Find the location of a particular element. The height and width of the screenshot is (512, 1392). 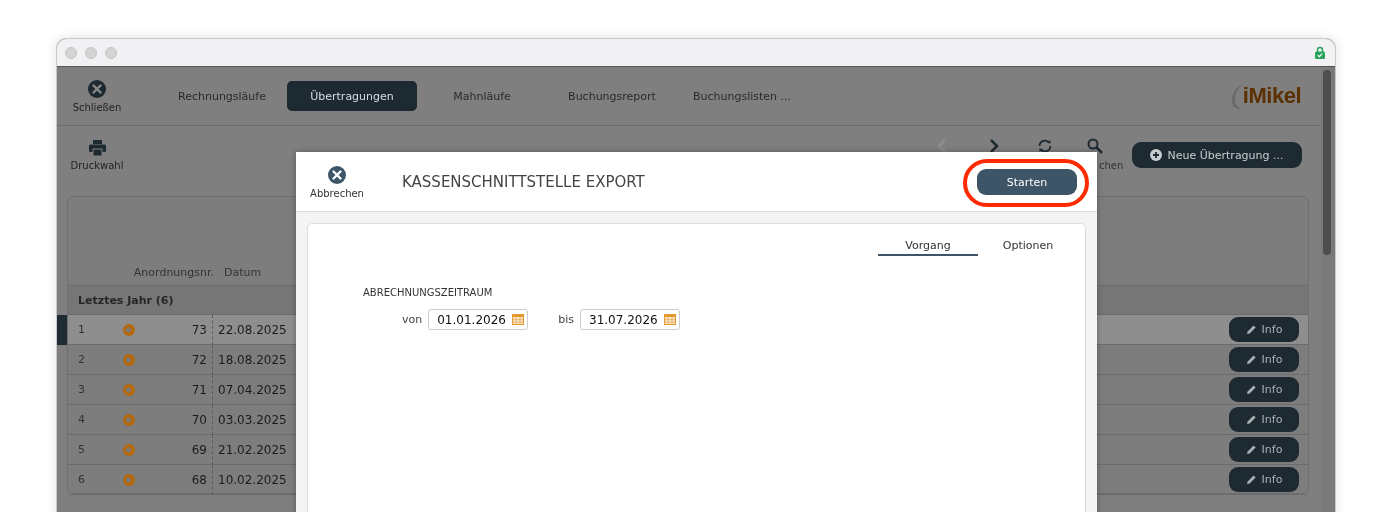

table-cell: 70 is located at coordinates (179, 419).